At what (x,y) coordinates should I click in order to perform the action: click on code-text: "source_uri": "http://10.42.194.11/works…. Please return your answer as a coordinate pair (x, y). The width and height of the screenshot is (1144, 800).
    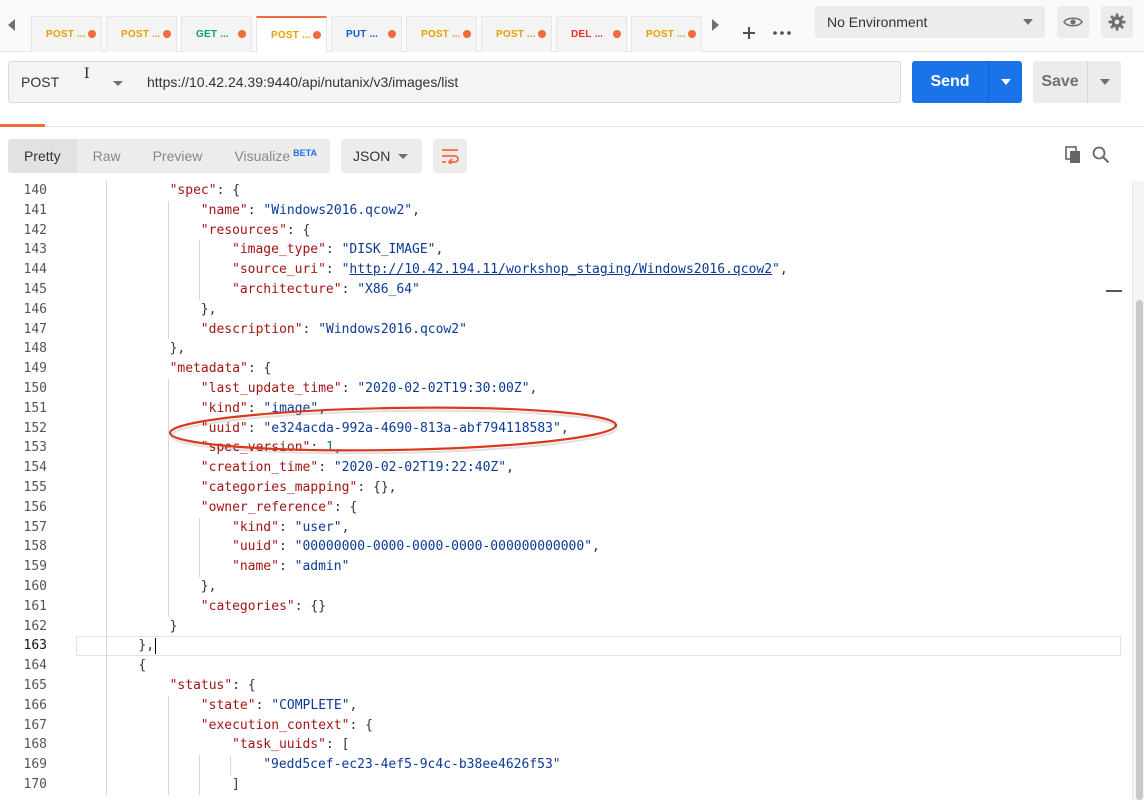
    Looking at the image, I should click on (510, 270).